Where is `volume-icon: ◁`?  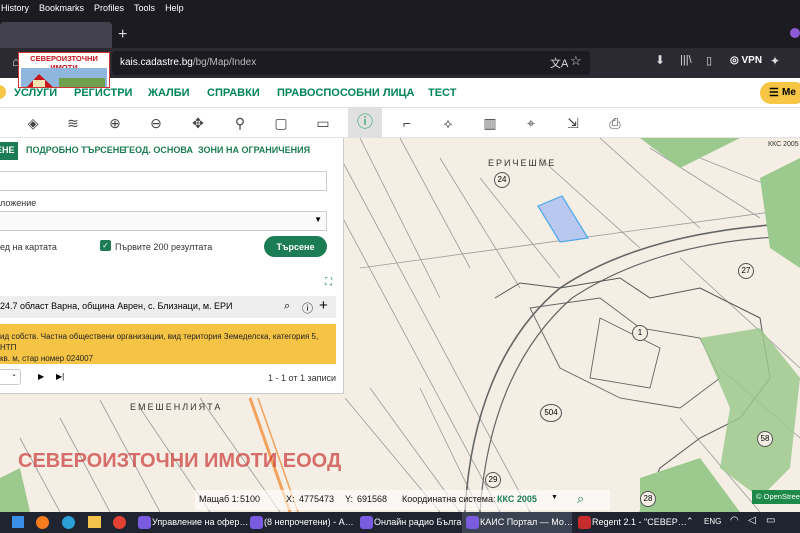
volume-icon: ◁ is located at coordinates (752, 520).